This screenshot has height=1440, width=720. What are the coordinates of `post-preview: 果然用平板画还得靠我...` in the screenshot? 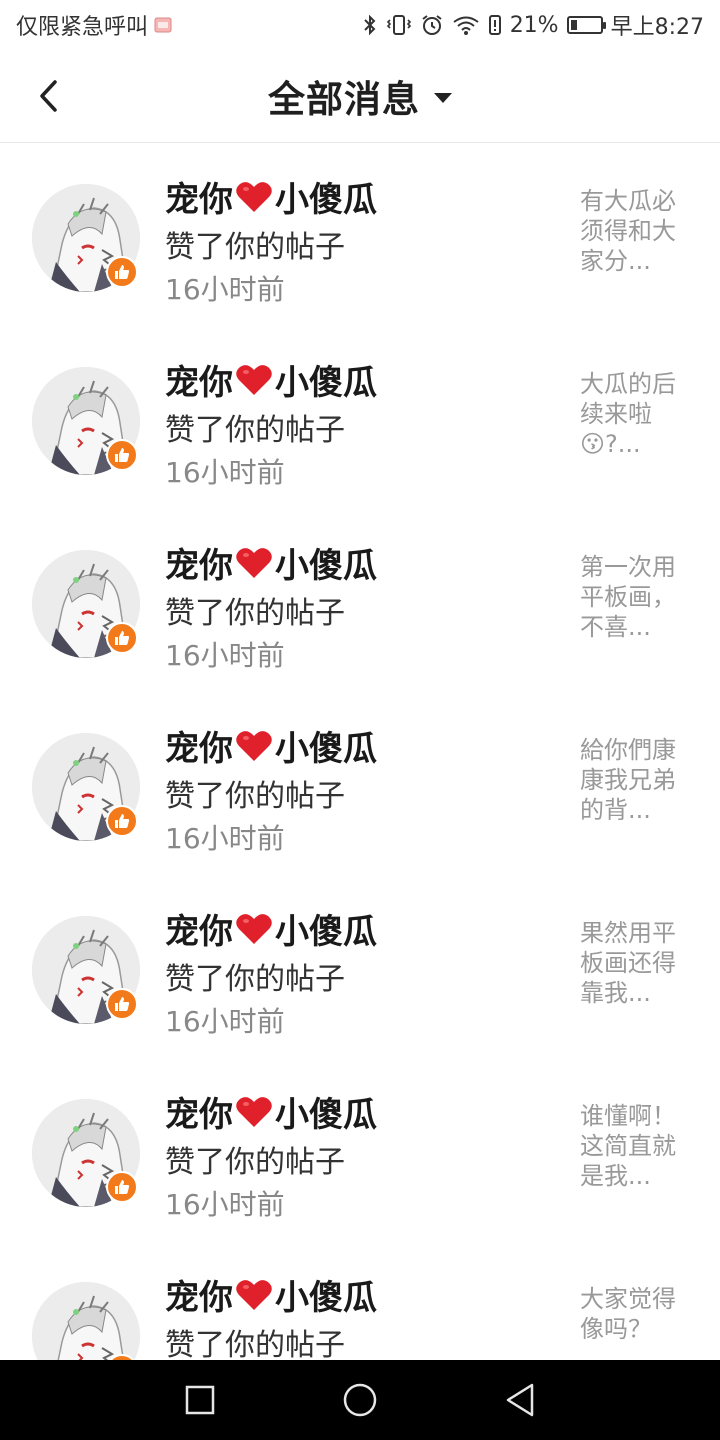 It's located at (639, 963).